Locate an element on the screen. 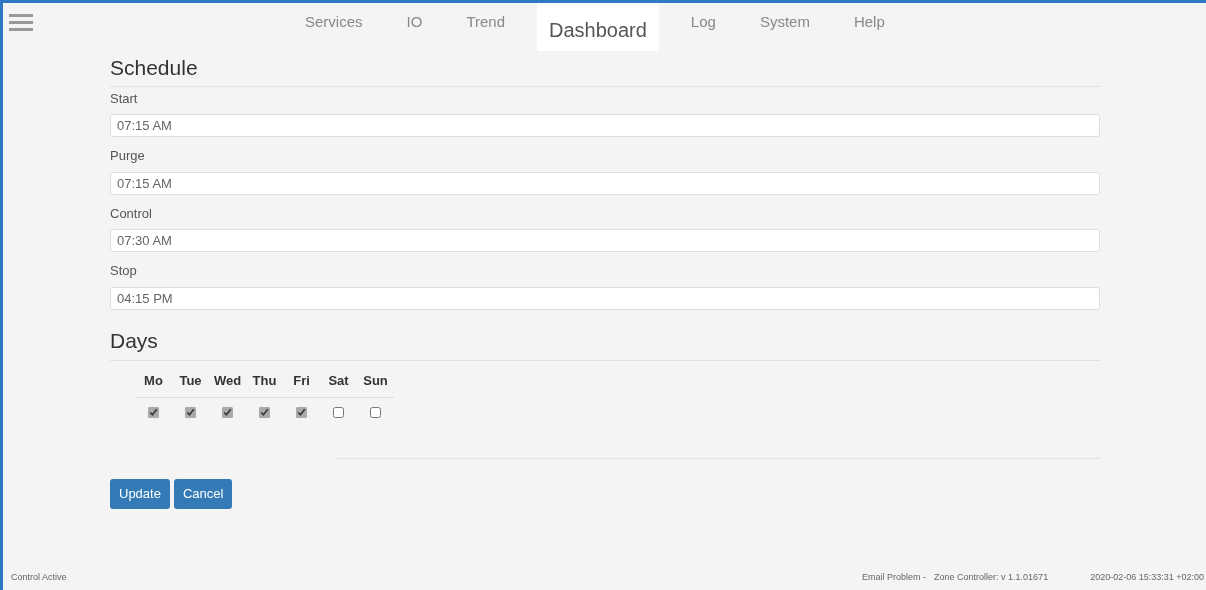  day-header: Thu is located at coordinates (264, 381).